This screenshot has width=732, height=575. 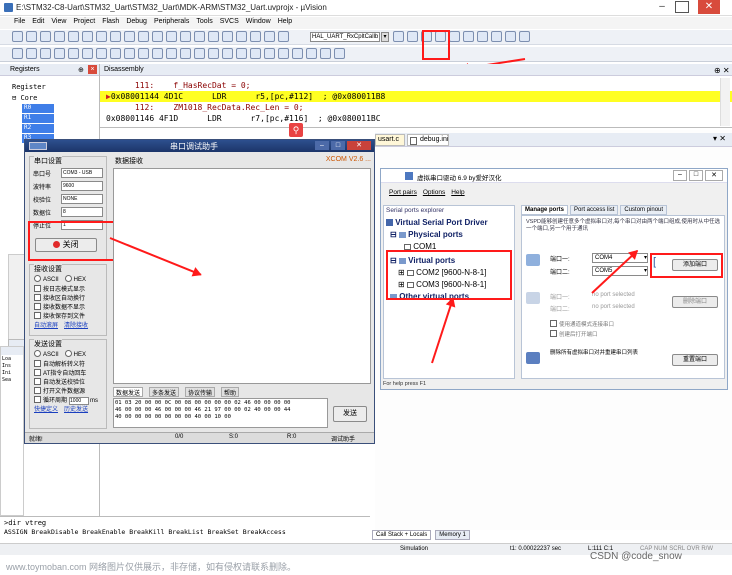 I want to click on recv-option: 按日志模式显示, so click(x=70, y=288).